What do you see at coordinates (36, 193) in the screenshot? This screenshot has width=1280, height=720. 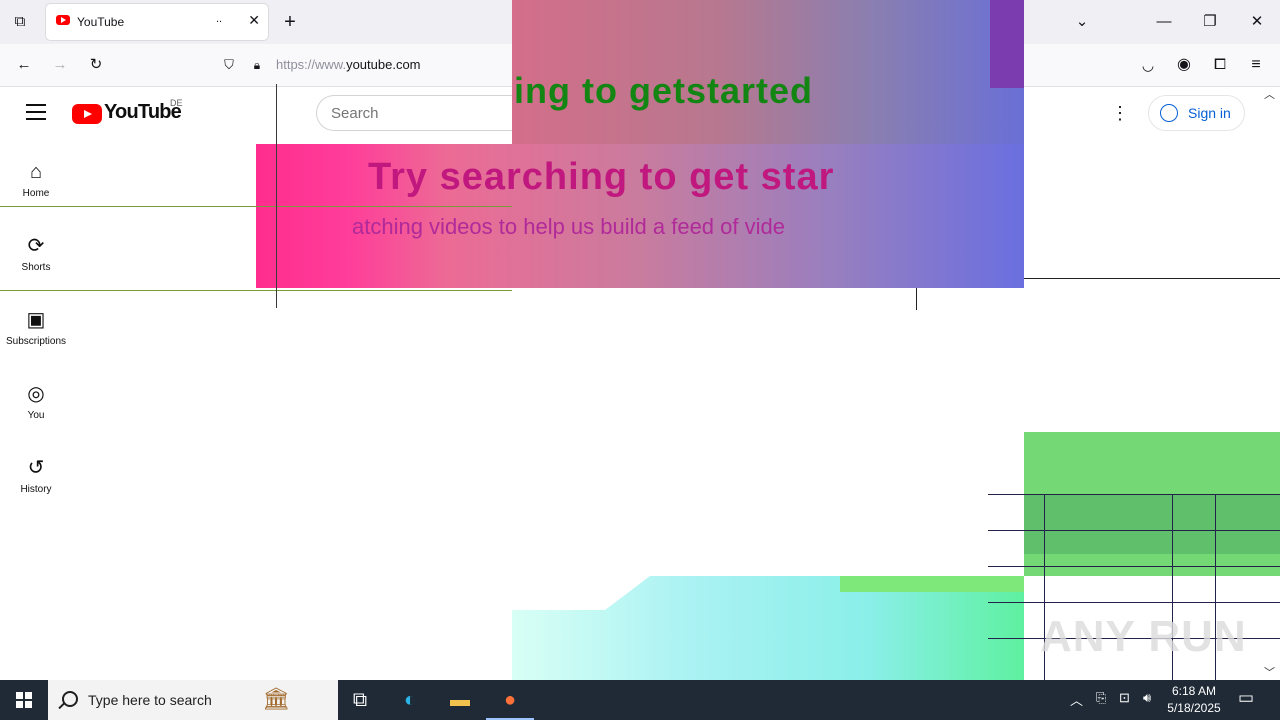 I see `sidebar-item-label: Home` at bounding box center [36, 193].